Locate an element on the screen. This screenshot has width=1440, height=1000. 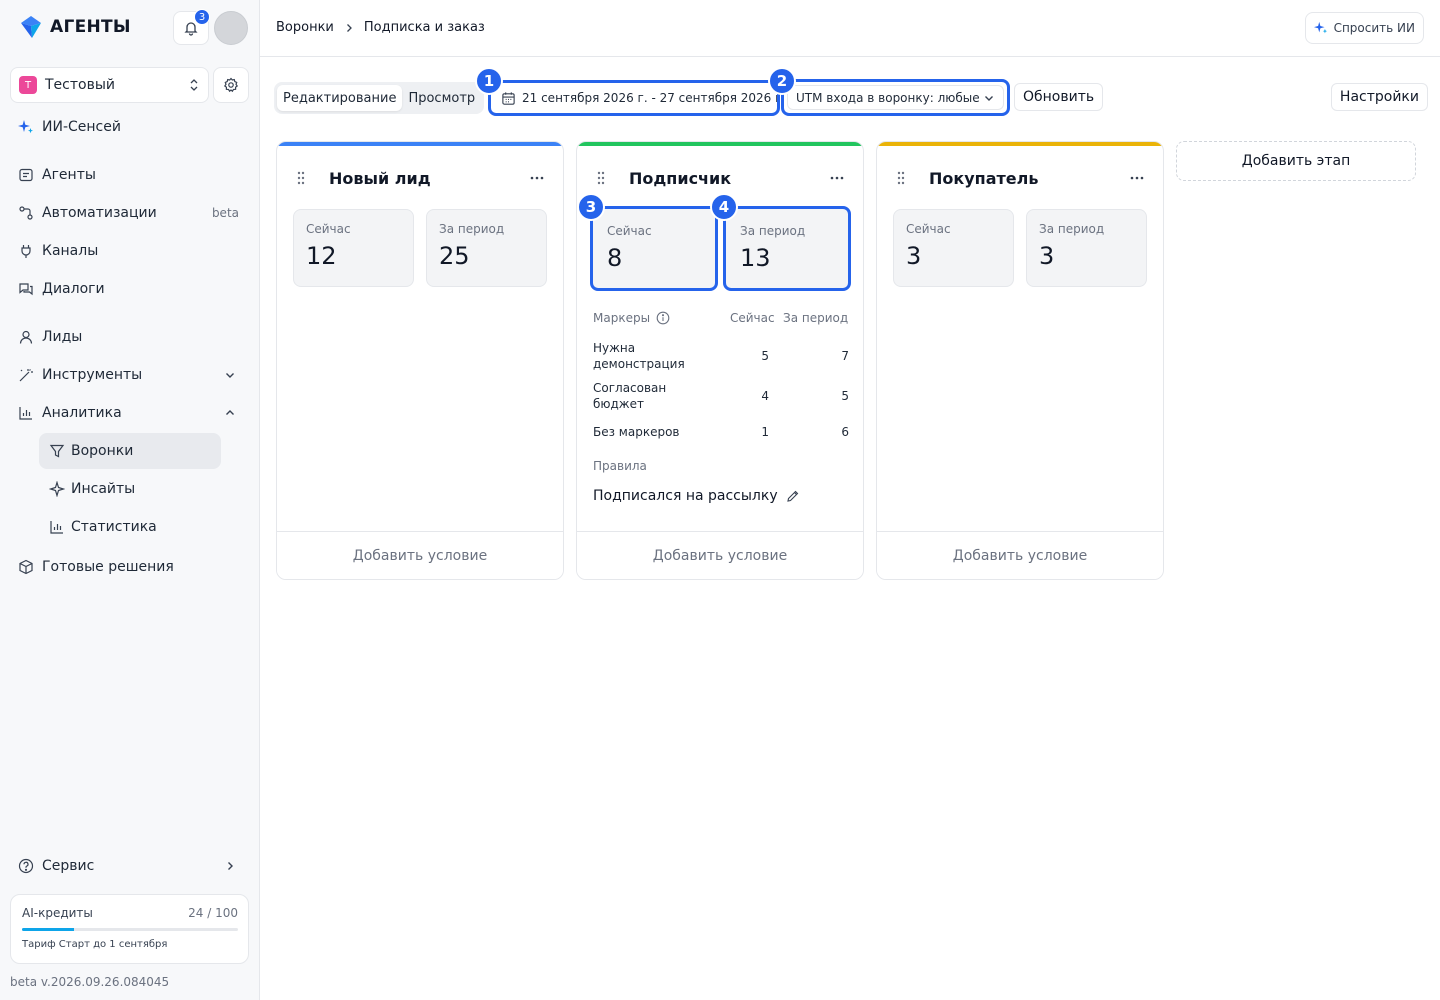
sidebar-item-ai-sensei: ИИ-Сенсей is located at coordinates (69, 127).